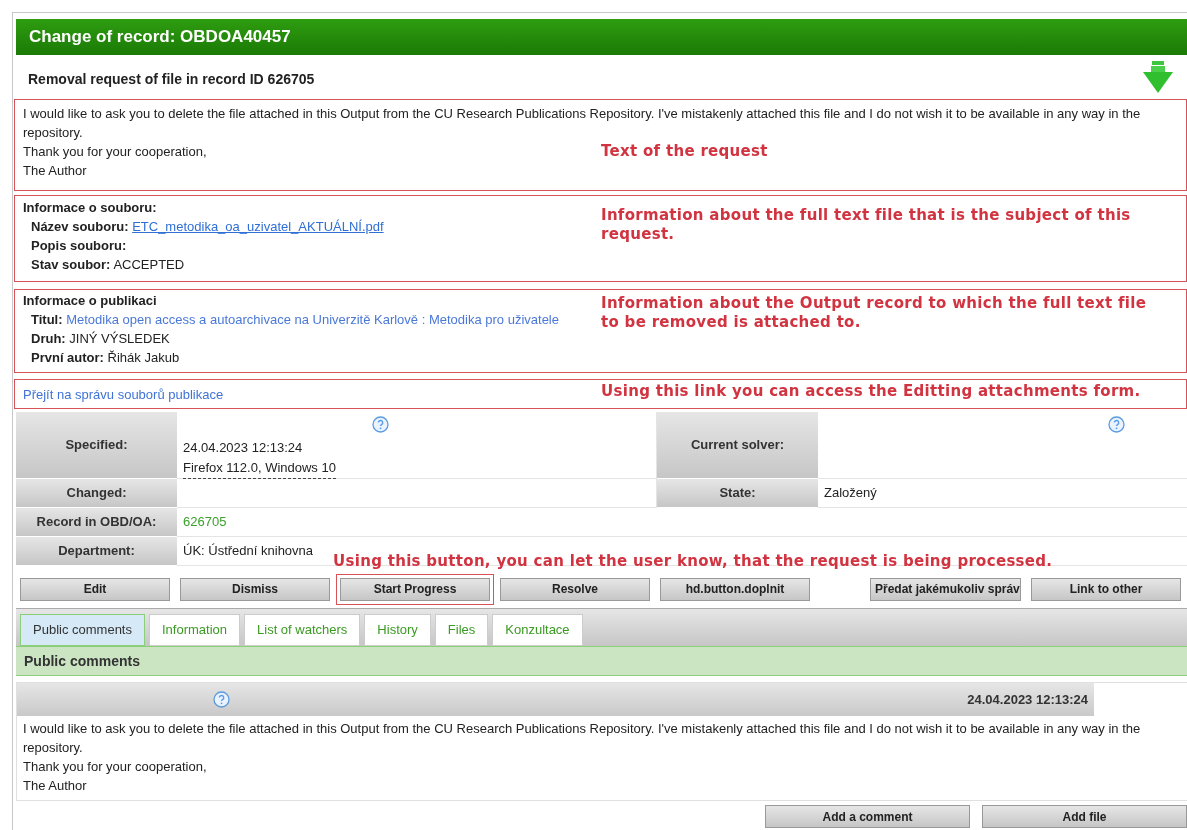 This screenshot has height=830, width=1187. Describe the element at coordinates (415, 589) in the screenshot. I see `action-button: Start Progress` at that location.